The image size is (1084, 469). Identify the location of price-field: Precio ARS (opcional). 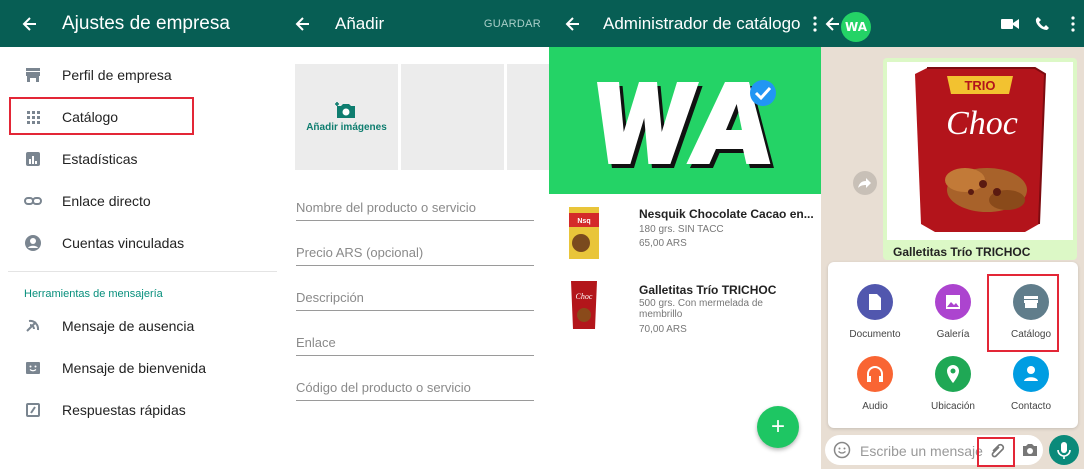
(415, 255).